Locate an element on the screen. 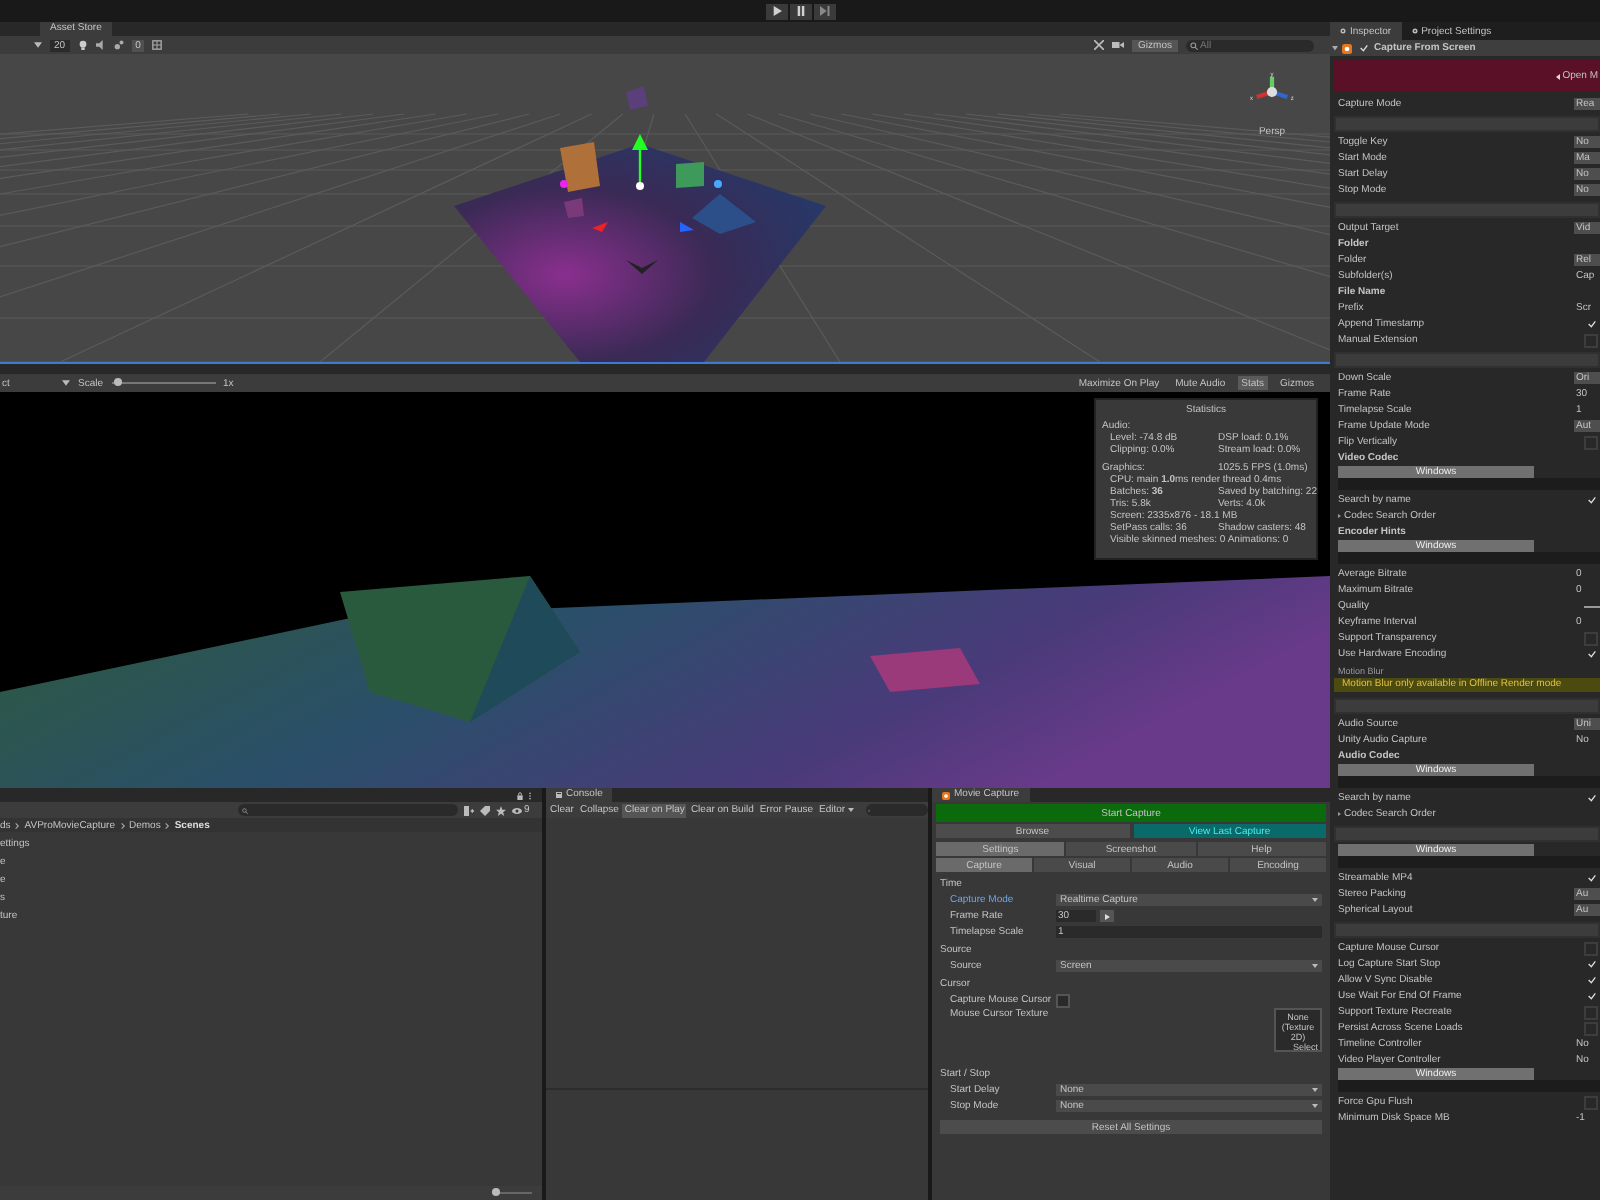 The height and width of the screenshot is (1200, 1600). grid-icon is located at coordinates (157, 45).